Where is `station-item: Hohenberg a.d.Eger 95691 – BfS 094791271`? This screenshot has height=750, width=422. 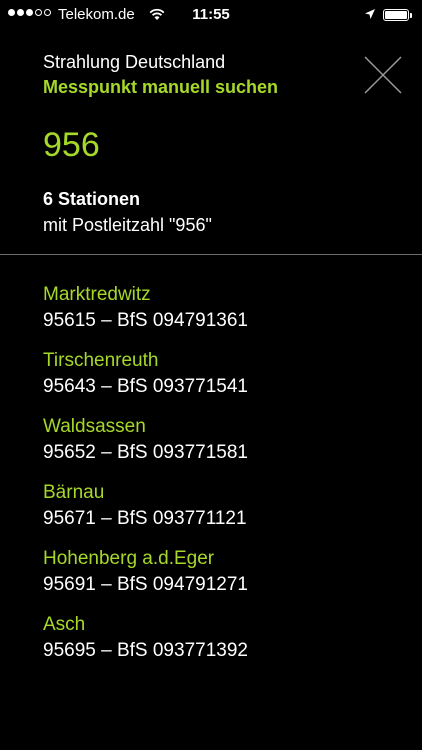 station-item: Hohenberg a.d.Eger 95691 – BfS 094791271 is located at coordinates (145, 579).